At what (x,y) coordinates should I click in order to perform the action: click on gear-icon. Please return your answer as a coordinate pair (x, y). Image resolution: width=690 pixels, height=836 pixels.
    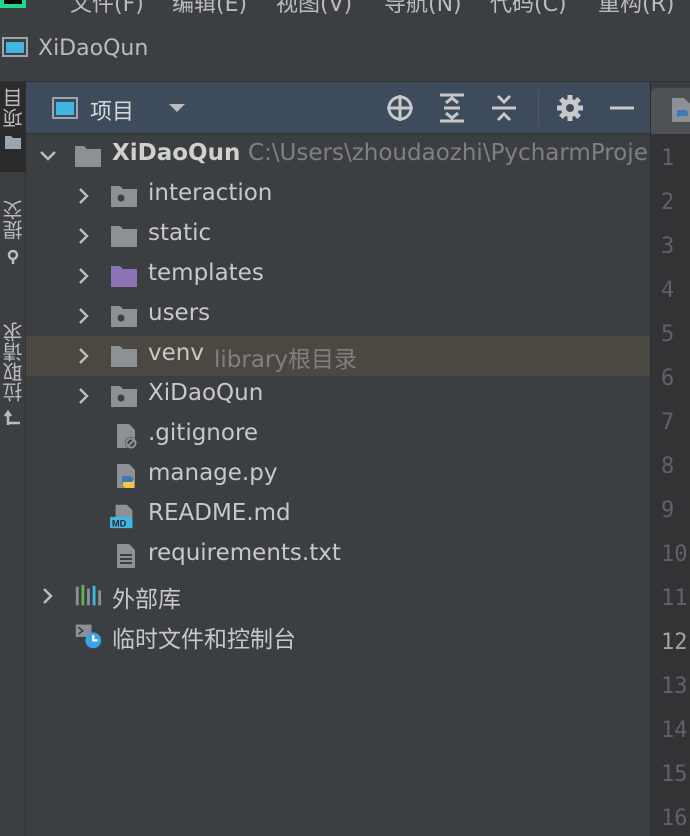
    Looking at the image, I should click on (570, 108).